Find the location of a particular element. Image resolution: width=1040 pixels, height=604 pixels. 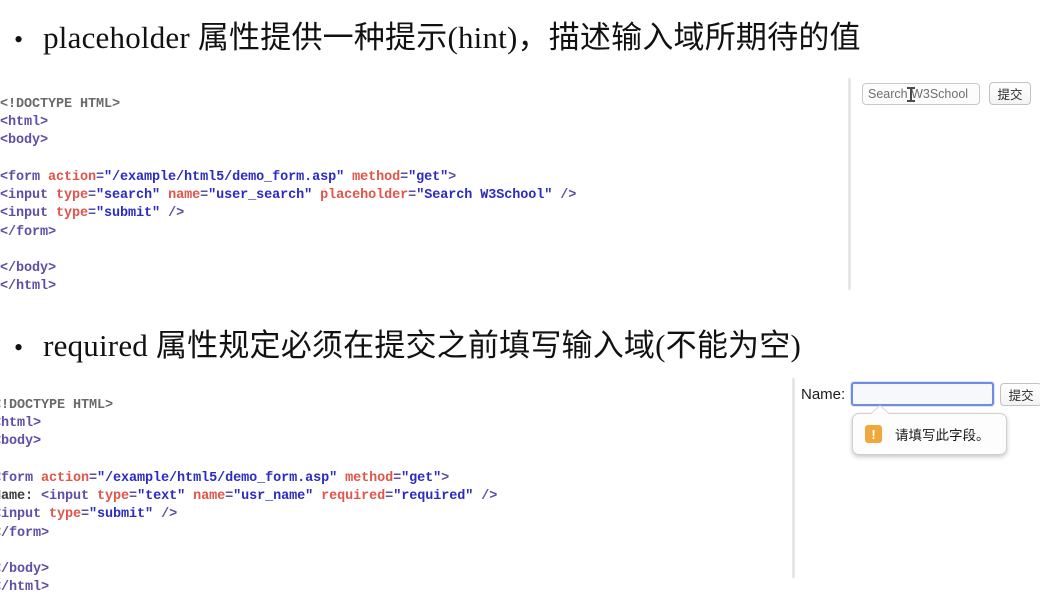

code-token-val: "search" is located at coordinates (128, 195).